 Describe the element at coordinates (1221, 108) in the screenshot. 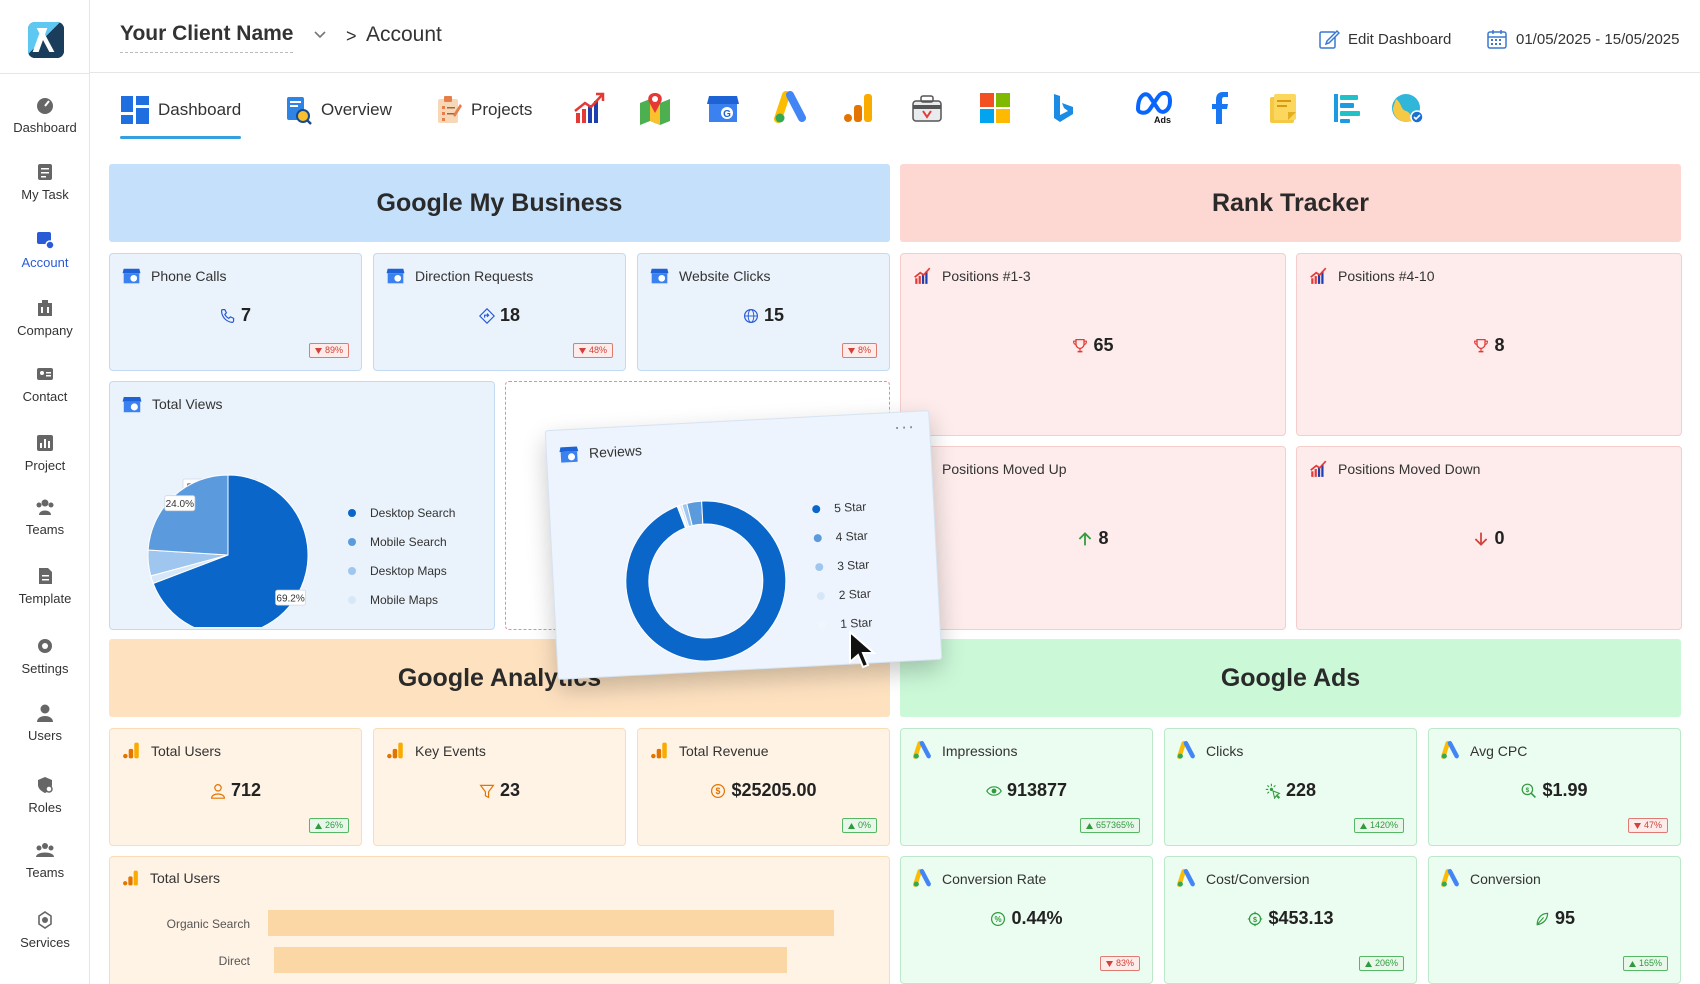

I see `facebook-icon` at that location.